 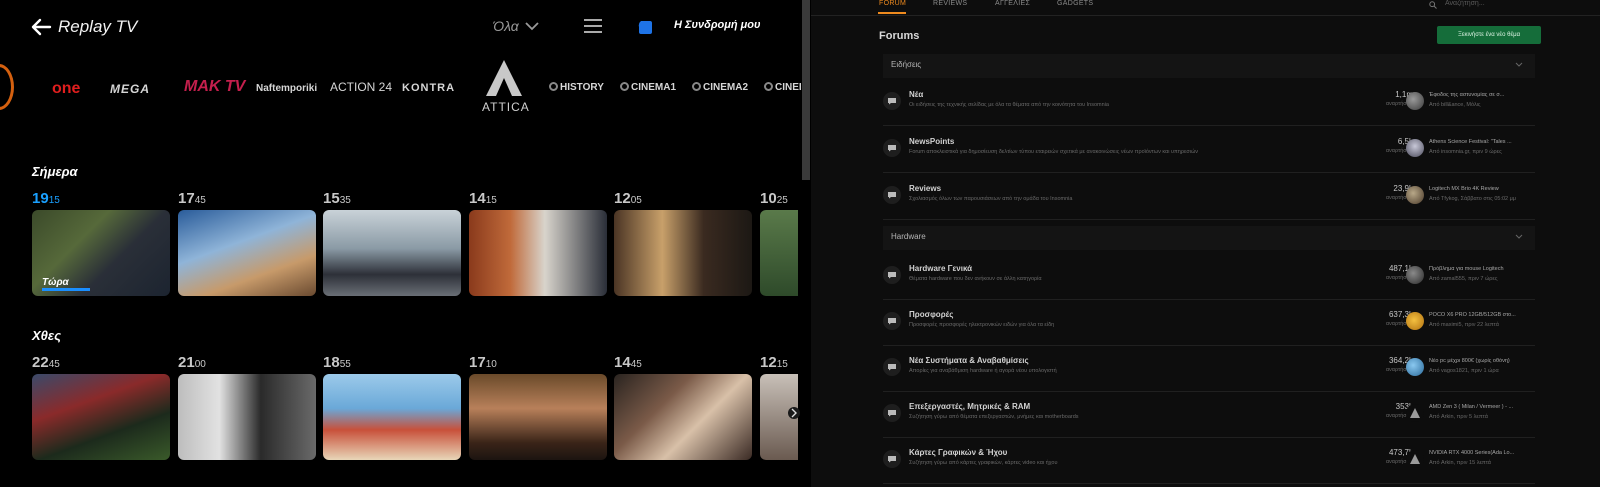 What do you see at coordinates (969, 406) in the screenshot?
I see `forum-title: Επεξεργαστές, Μητρικές & RAM` at bounding box center [969, 406].